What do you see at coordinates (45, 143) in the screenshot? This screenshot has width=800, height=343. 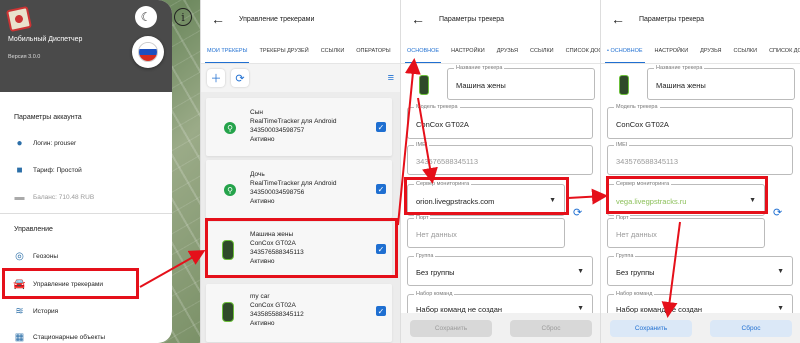 I see `login-item: ● Логин: prouser` at bounding box center [45, 143].